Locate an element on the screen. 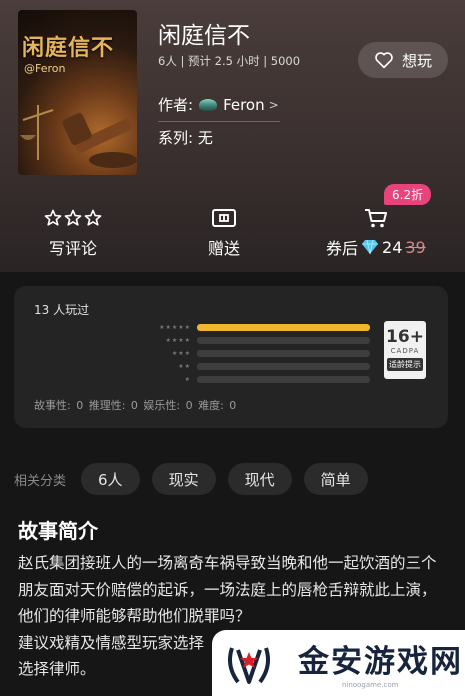 The image size is (465, 696). game-attributes: 故事性: 0 推理性: 0 娱乐性: 0 难度: 0 is located at coordinates (135, 405).